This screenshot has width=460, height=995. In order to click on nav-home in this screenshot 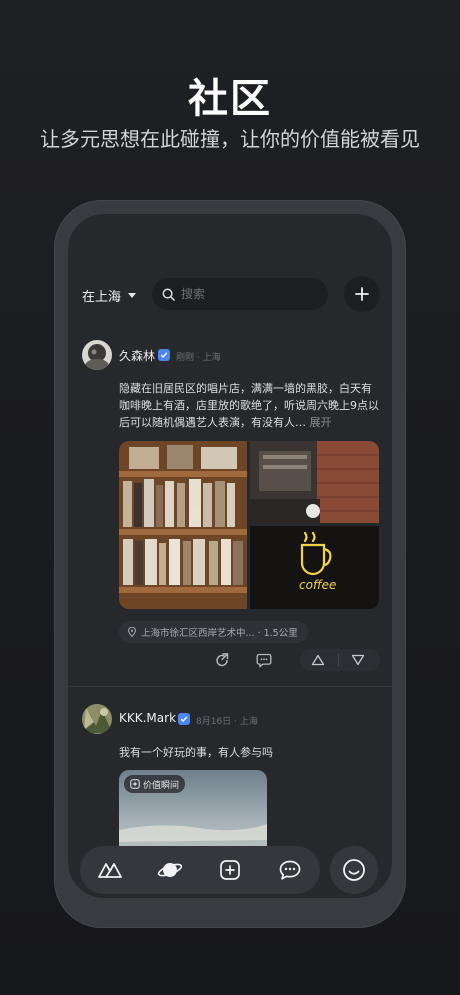, I will do `click(110, 870)`.